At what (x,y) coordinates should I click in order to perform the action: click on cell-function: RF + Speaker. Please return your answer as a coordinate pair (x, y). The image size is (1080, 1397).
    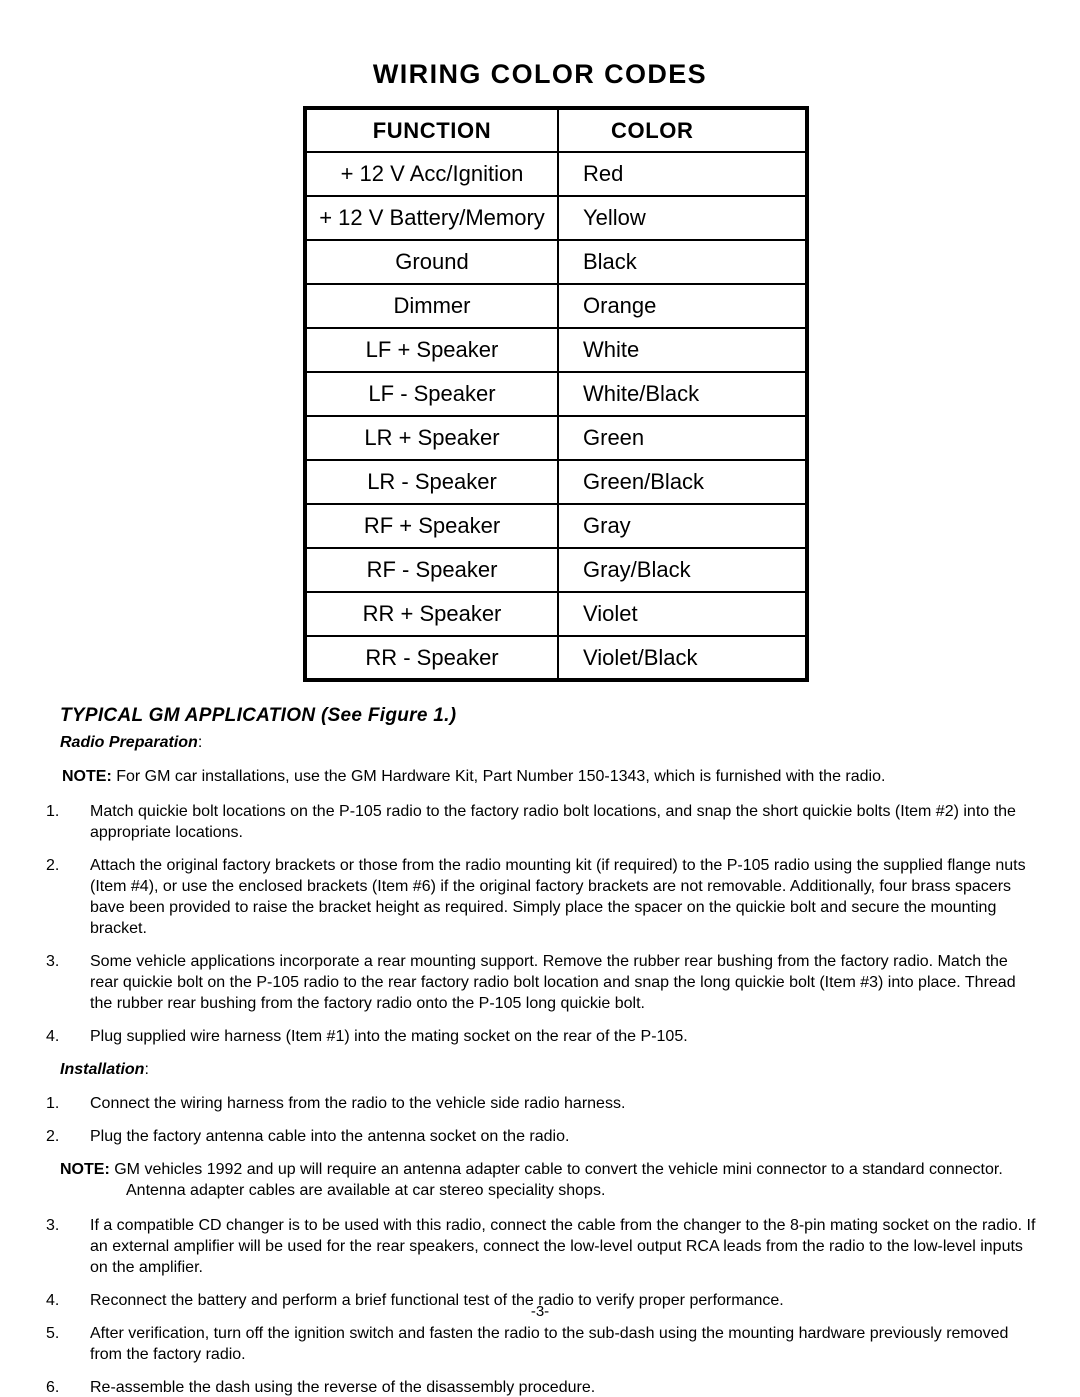
    Looking at the image, I should click on (431, 526).